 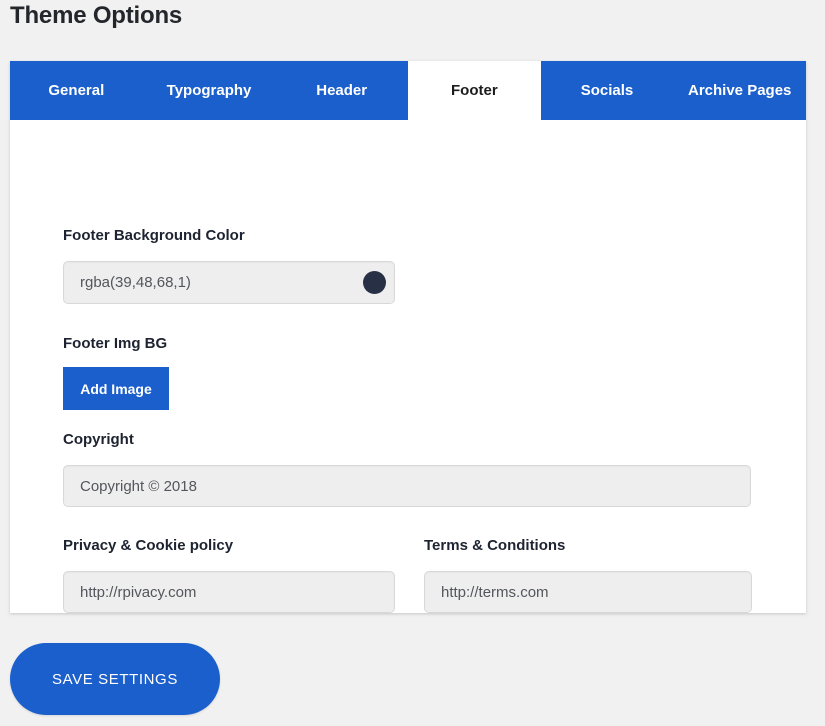 What do you see at coordinates (154, 235) in the screenshot?
I see `footer-background-color-label: Footer Background Color` at bounding box center [154, 235].